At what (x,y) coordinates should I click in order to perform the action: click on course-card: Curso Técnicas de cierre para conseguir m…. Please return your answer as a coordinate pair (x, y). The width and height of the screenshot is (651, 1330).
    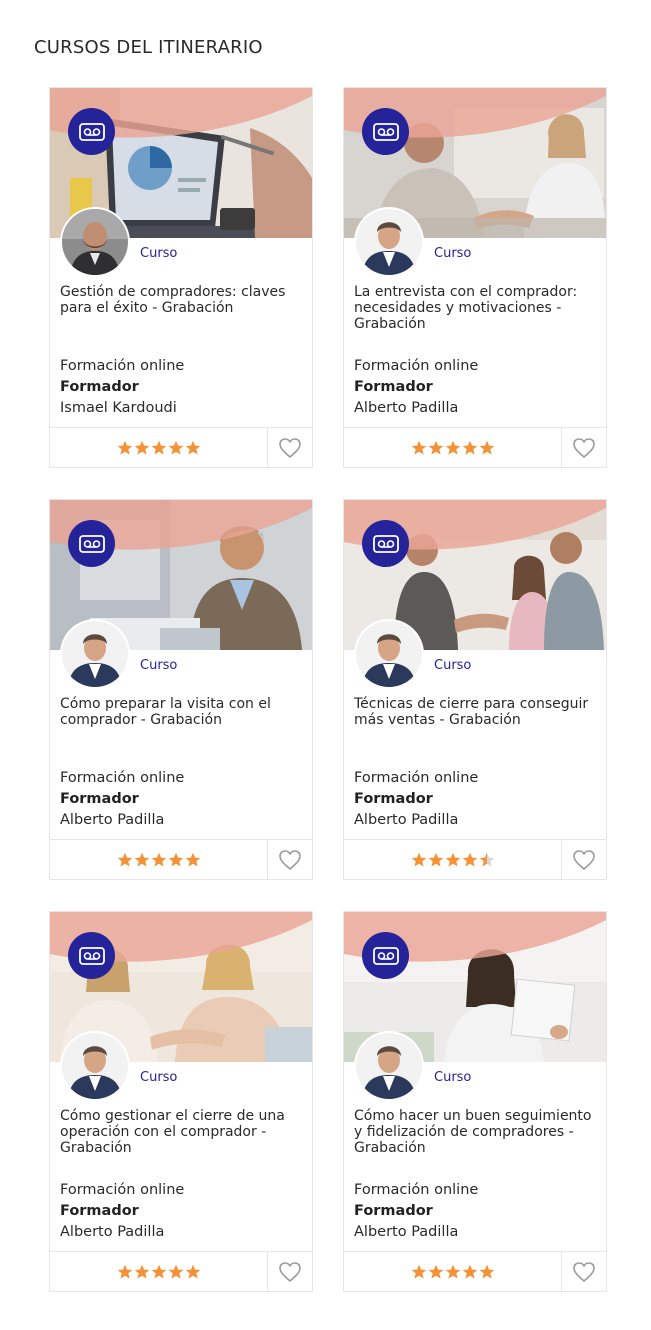
    Looking at the image, I should click on (475, 689).